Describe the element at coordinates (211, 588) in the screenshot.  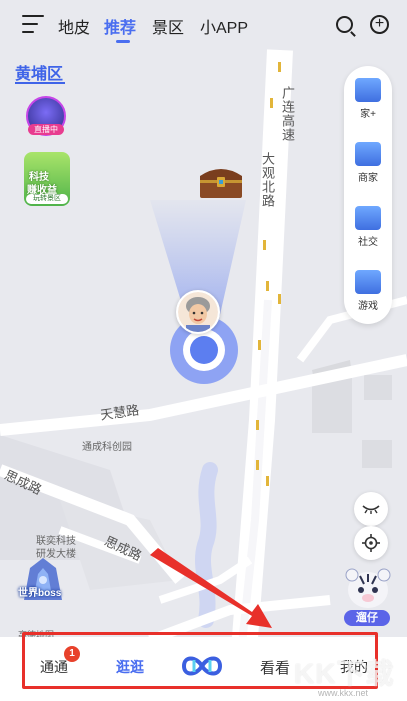
I see `annotation-arrow` at that location.